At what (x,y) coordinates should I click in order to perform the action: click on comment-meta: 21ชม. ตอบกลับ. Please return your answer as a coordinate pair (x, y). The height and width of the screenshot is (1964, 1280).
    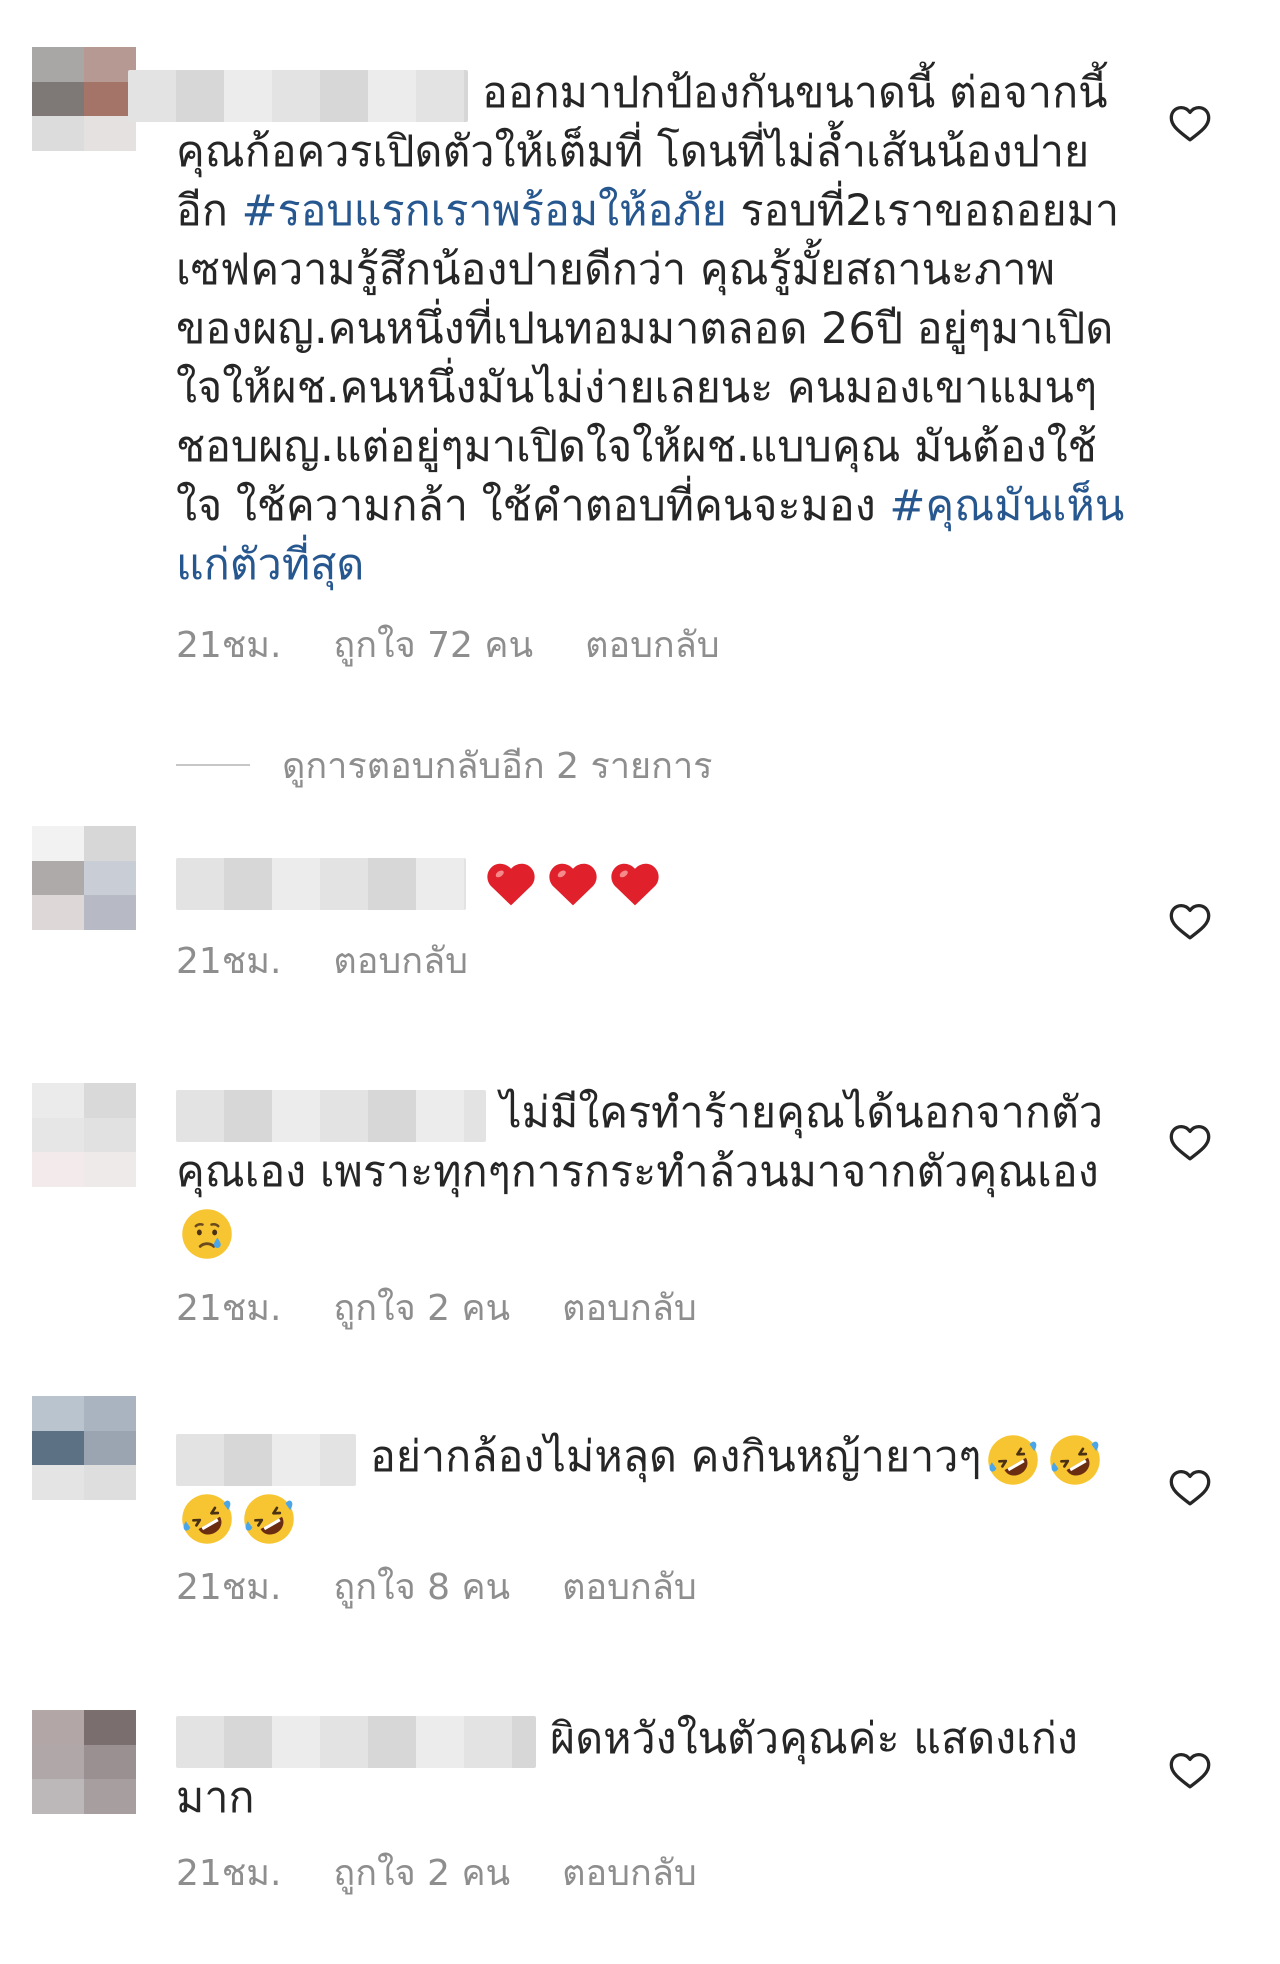
    Looking at the image, I should click on (348, 962).